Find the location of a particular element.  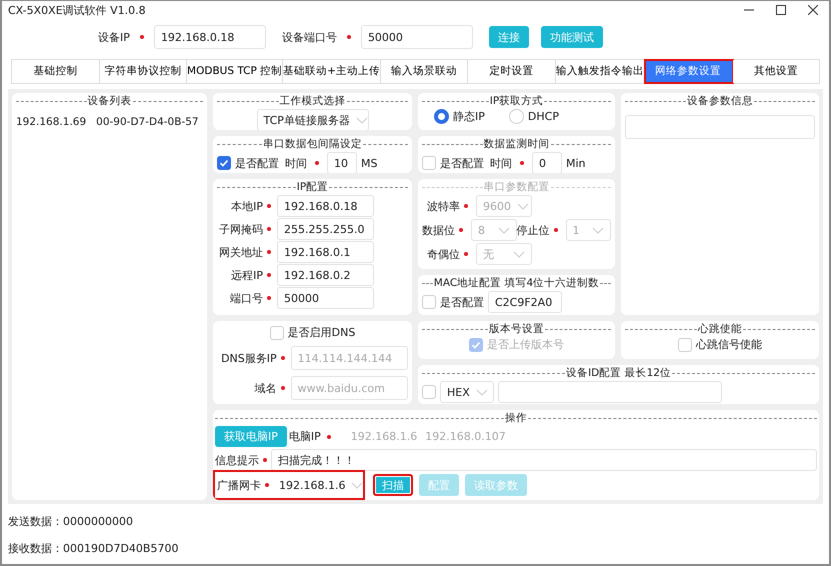

tab: MODBUS TCP 控制 is located at coordinates (235, 71).